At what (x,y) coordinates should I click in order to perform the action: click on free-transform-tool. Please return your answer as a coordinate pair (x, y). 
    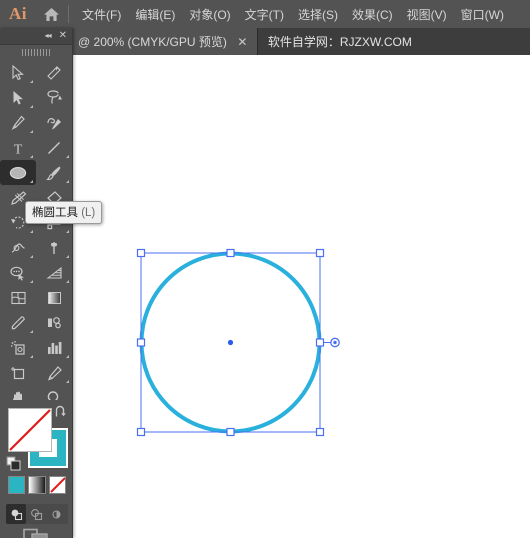
    Looking at the image, I should click on (54, 247).